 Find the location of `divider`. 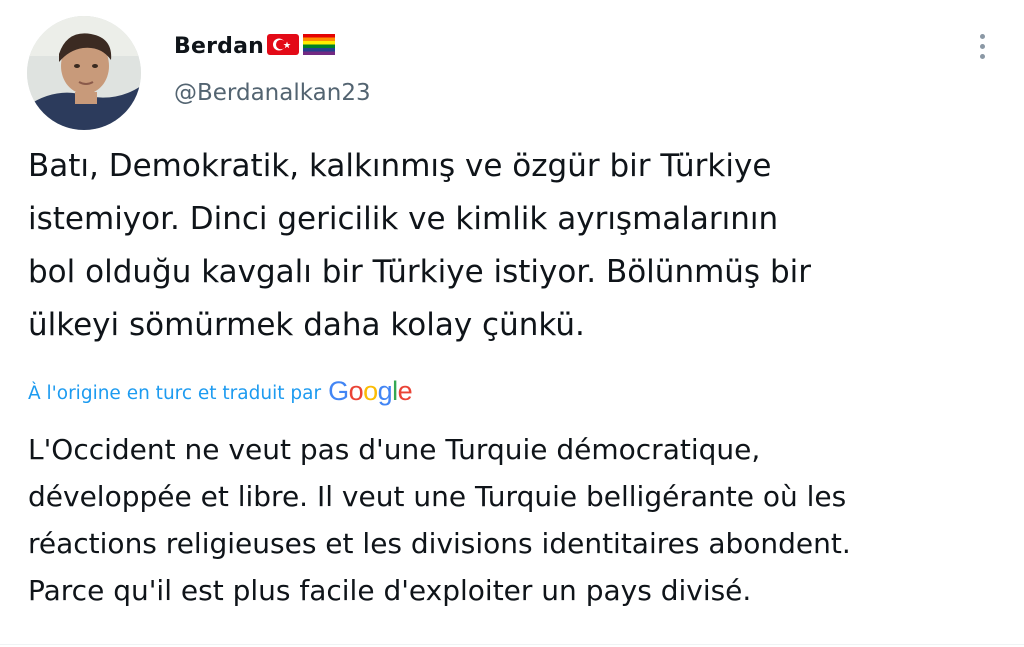

divider is located at coordinates (512, 644).